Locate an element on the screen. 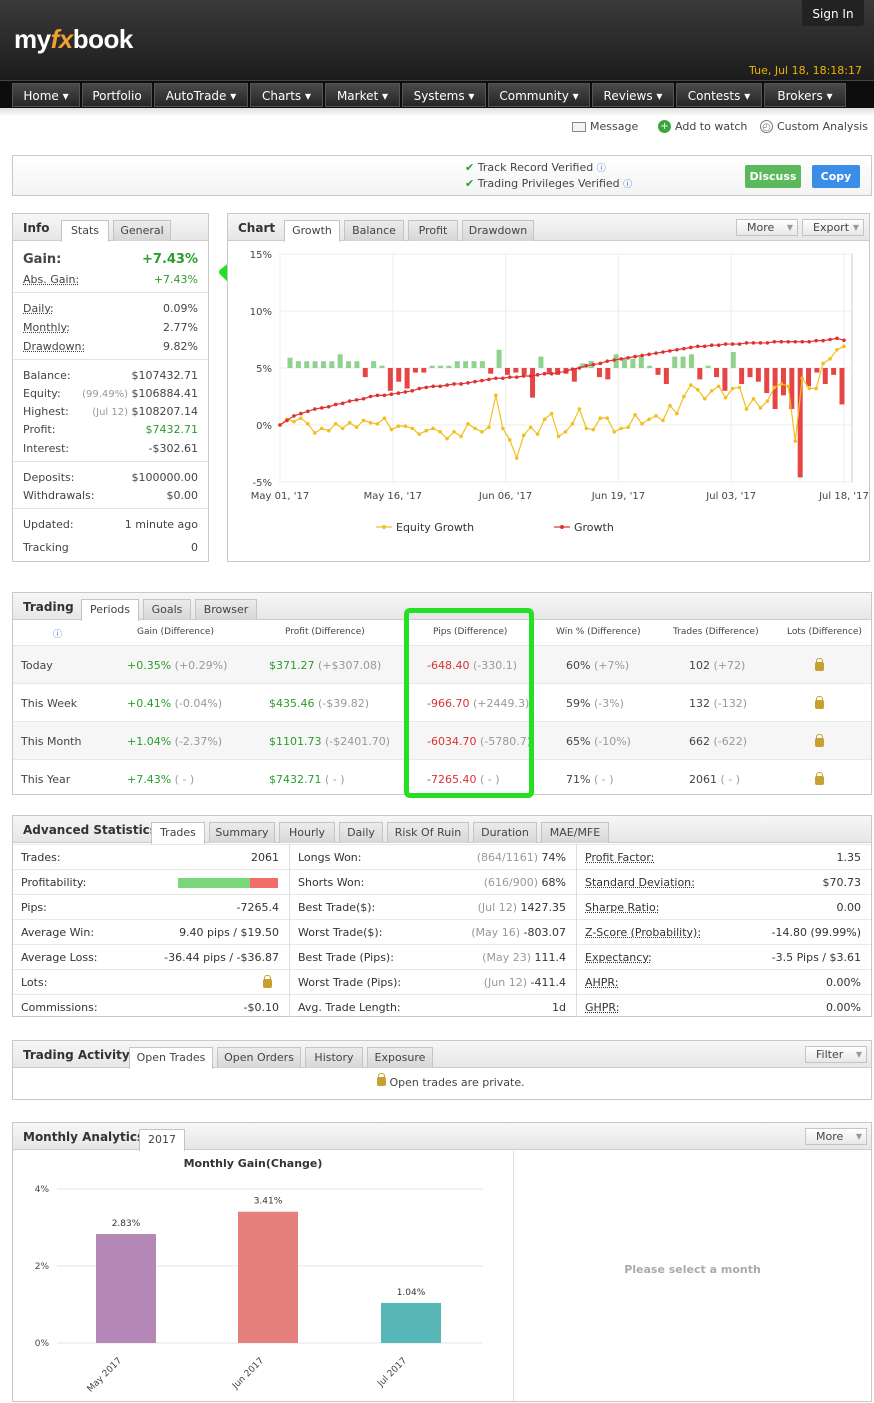  x-category-label: May 2017 is located at coordinates (105, 1375).